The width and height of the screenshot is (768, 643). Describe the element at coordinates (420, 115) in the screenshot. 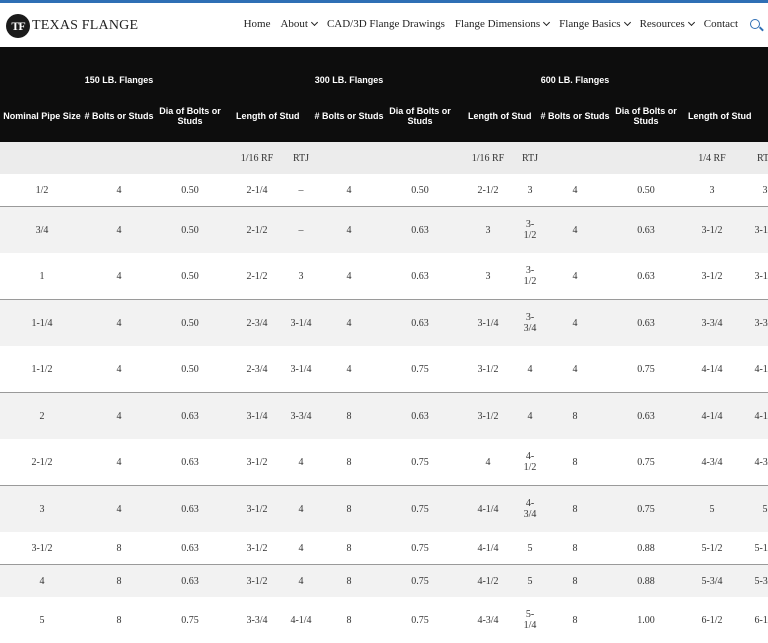

I see `col-header-300-dia: Dia of Bolts or Studs` at that location.